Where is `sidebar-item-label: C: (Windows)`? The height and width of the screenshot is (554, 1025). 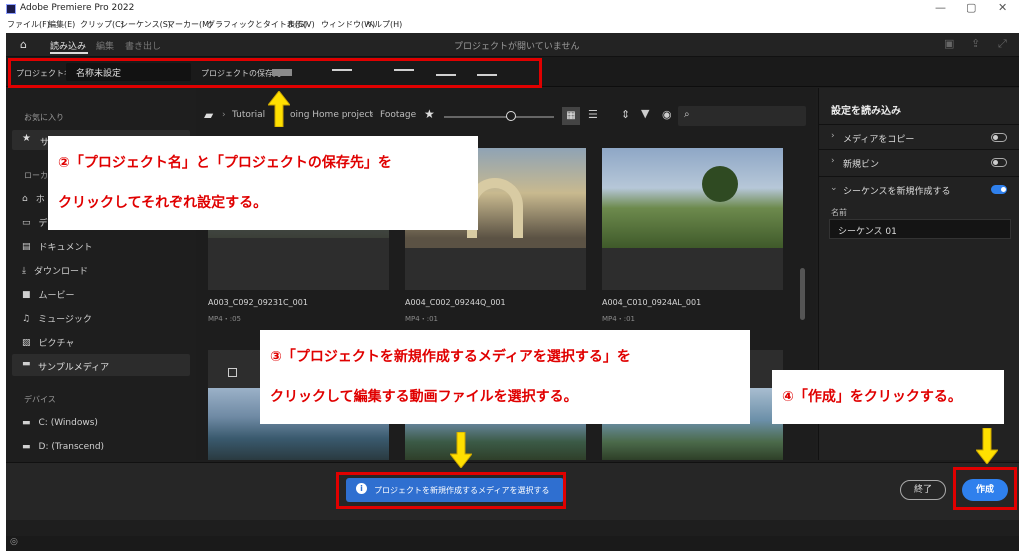 sidebar-item-label: C: (Windows) is located at coordinates (68, 423).